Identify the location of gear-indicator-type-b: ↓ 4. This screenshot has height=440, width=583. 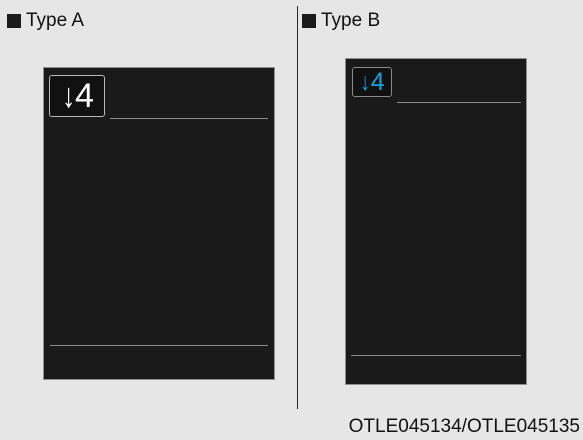
(372, 82).